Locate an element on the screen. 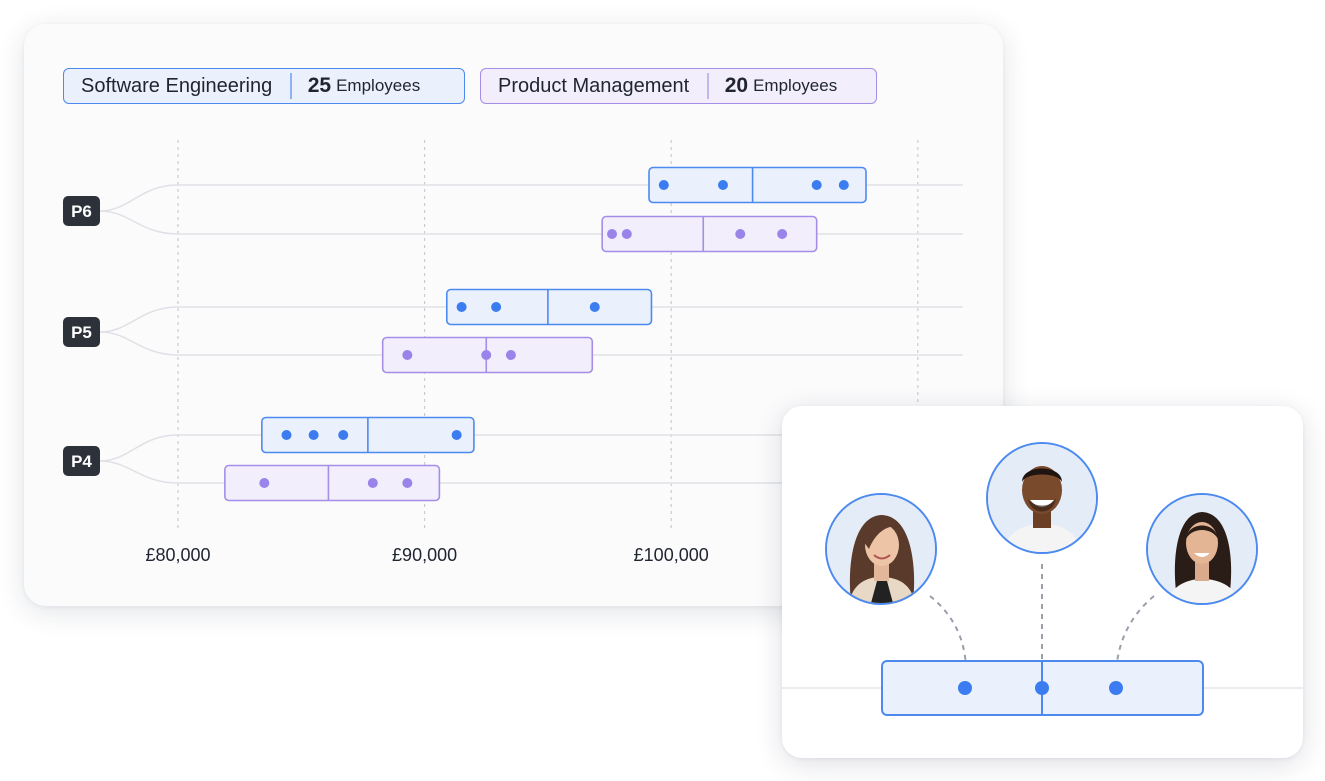 The image size is (1325, 781). avatar-woman-dark-hair is located at coordinates (1202, 549).